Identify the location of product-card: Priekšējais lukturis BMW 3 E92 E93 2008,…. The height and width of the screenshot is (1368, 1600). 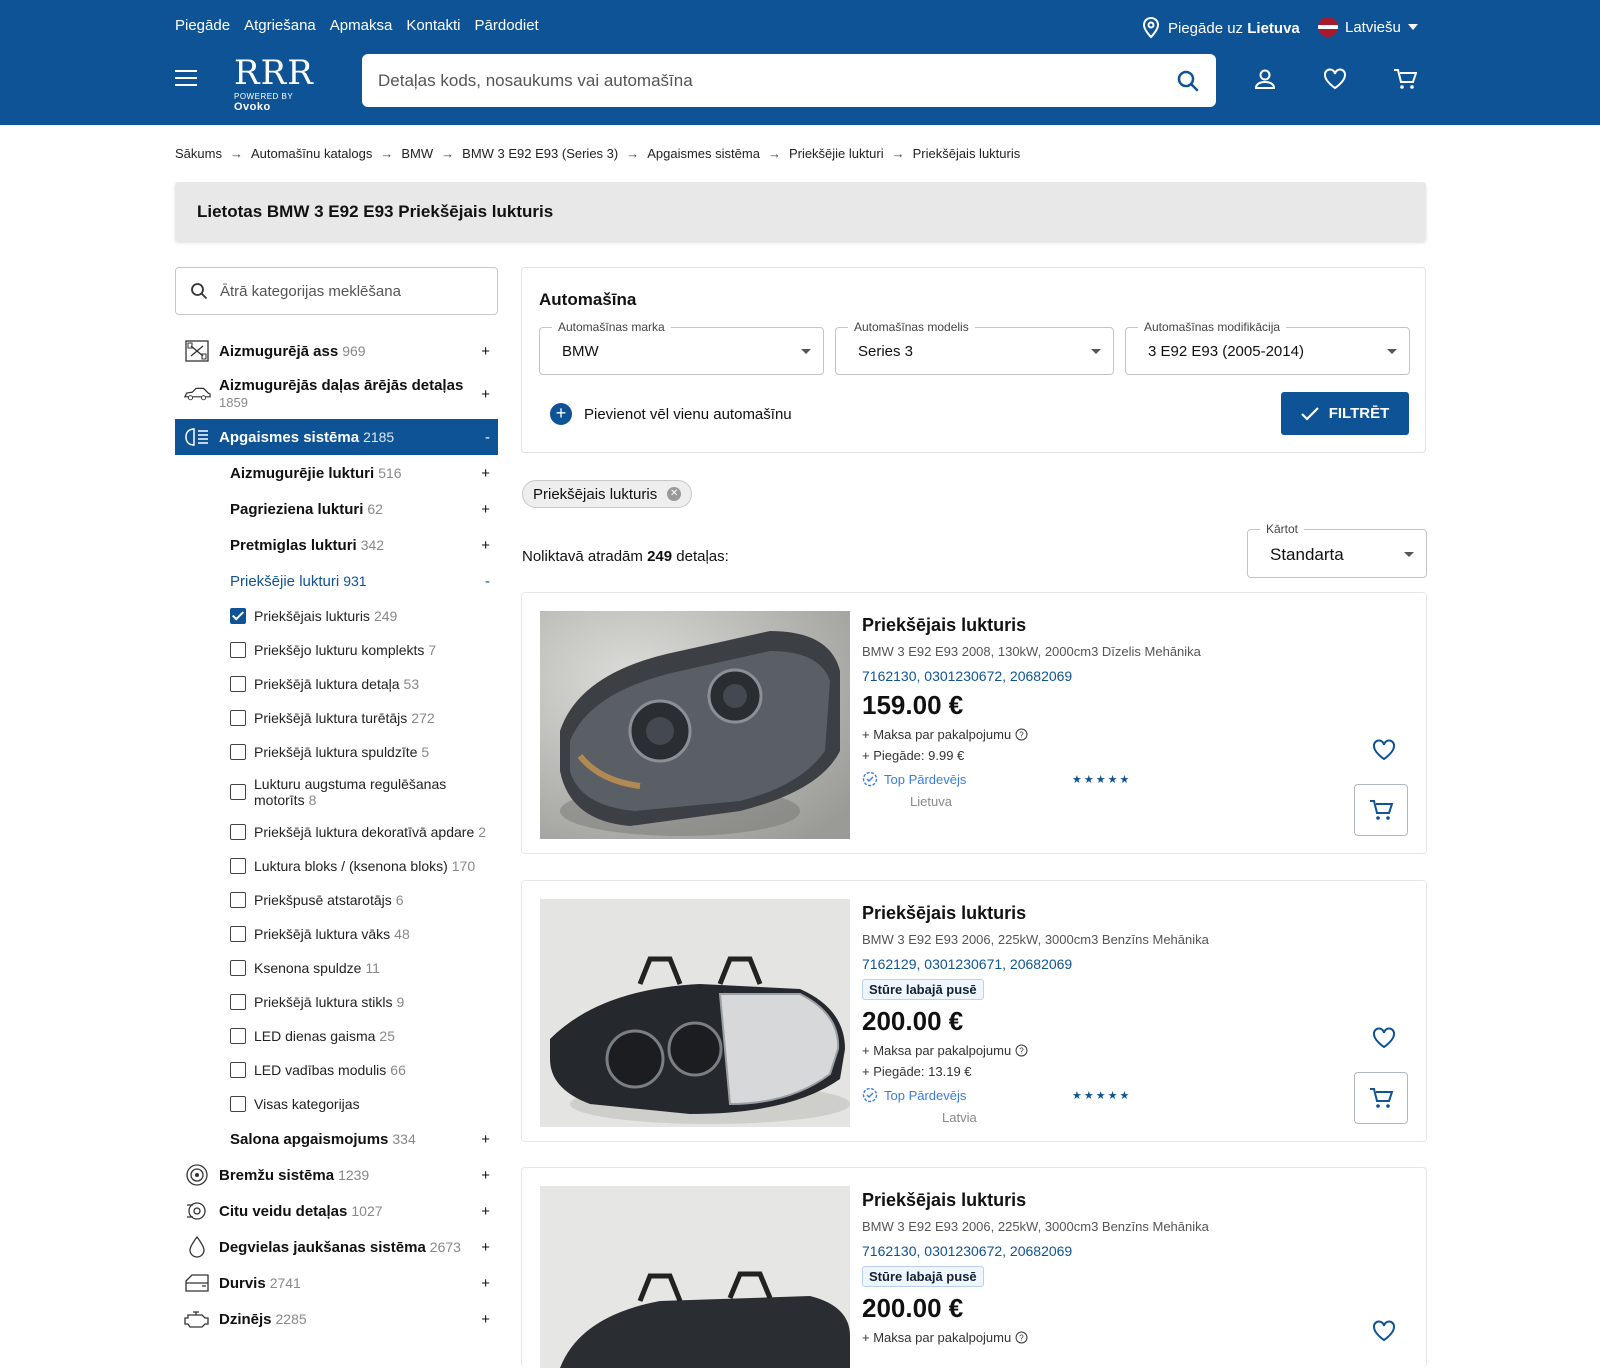
(974, 723).